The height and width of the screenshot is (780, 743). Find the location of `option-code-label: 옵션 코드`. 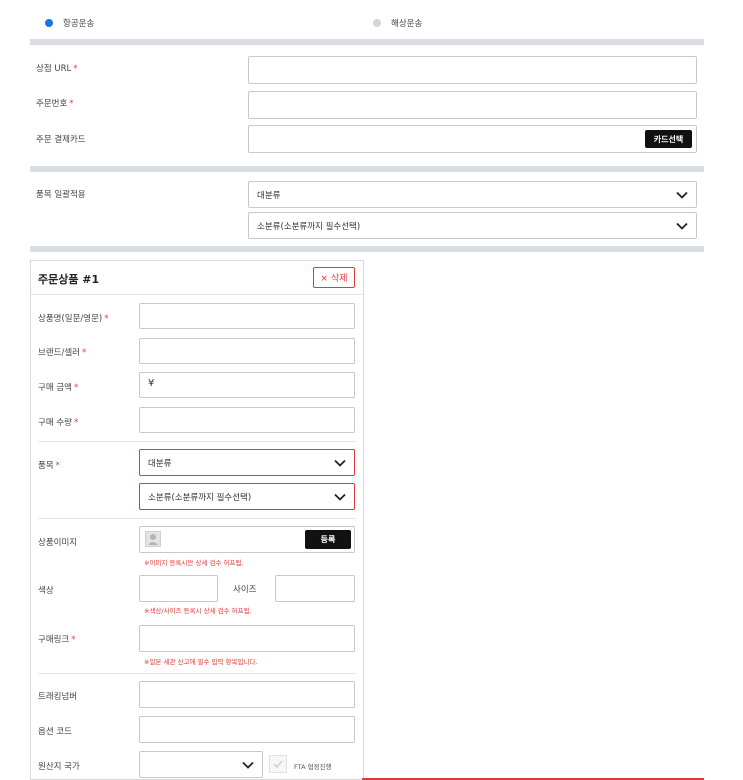

option-code-label: 옵션 코드 is located at coordinates (55, 732).